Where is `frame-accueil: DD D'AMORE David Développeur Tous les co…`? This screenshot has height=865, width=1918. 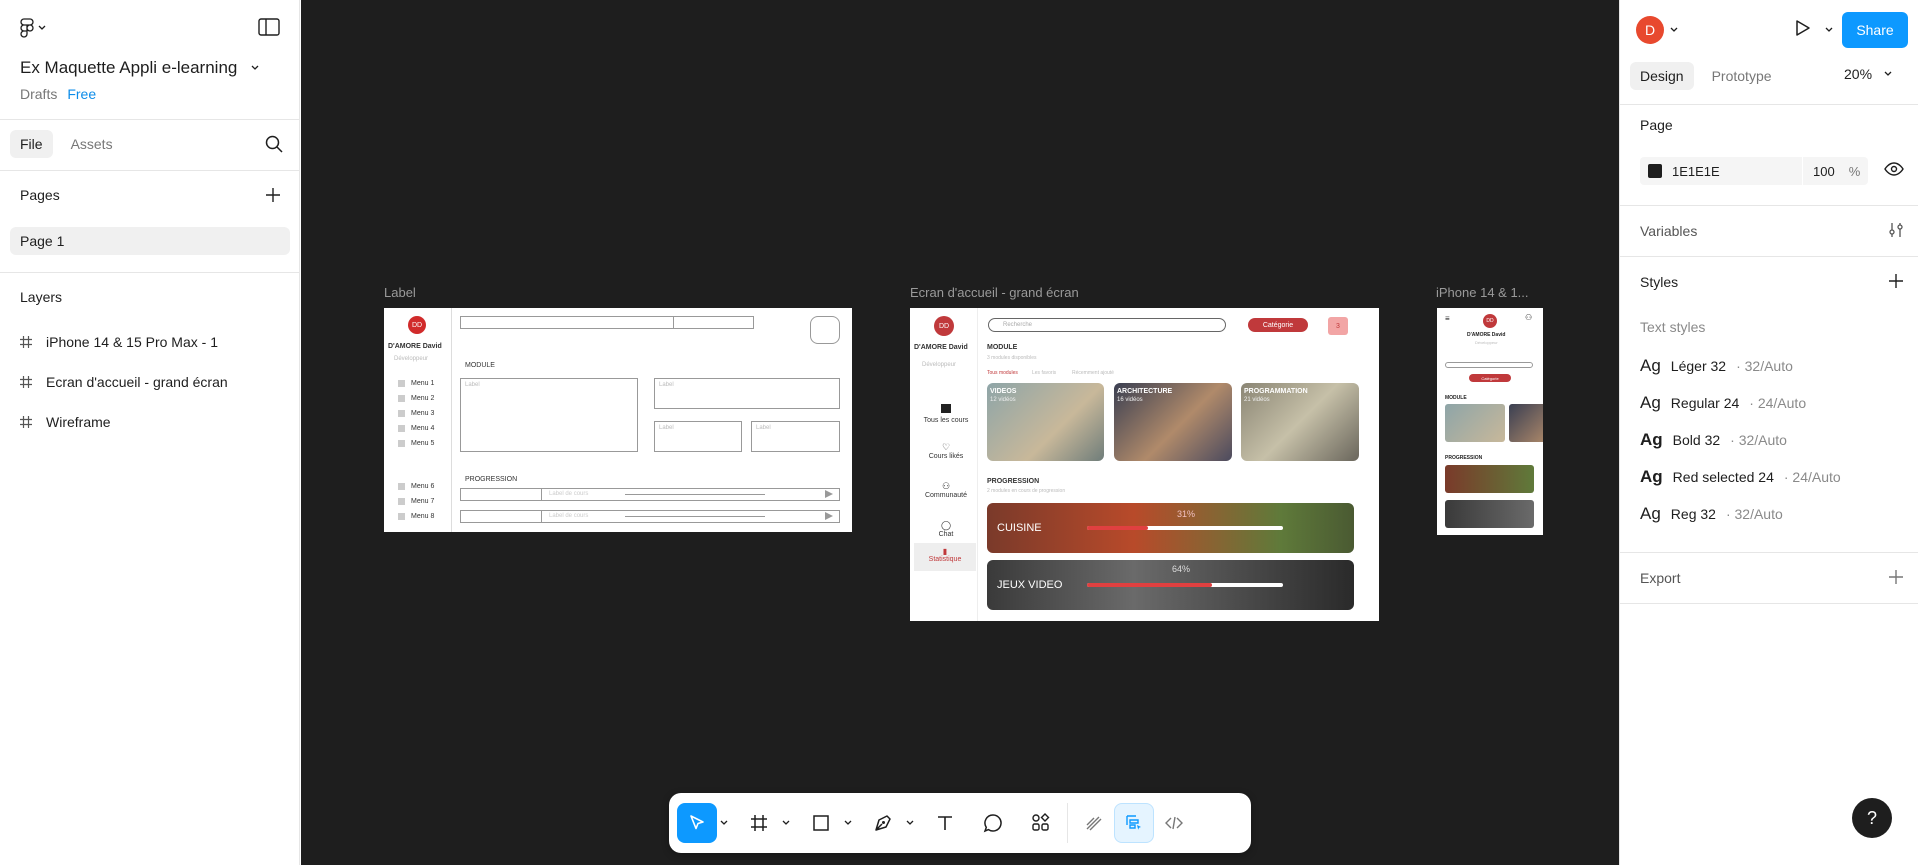
frame-accueil: DD D'AMORE David Développeur Tous les co… is located at coordinates (1144, 464).